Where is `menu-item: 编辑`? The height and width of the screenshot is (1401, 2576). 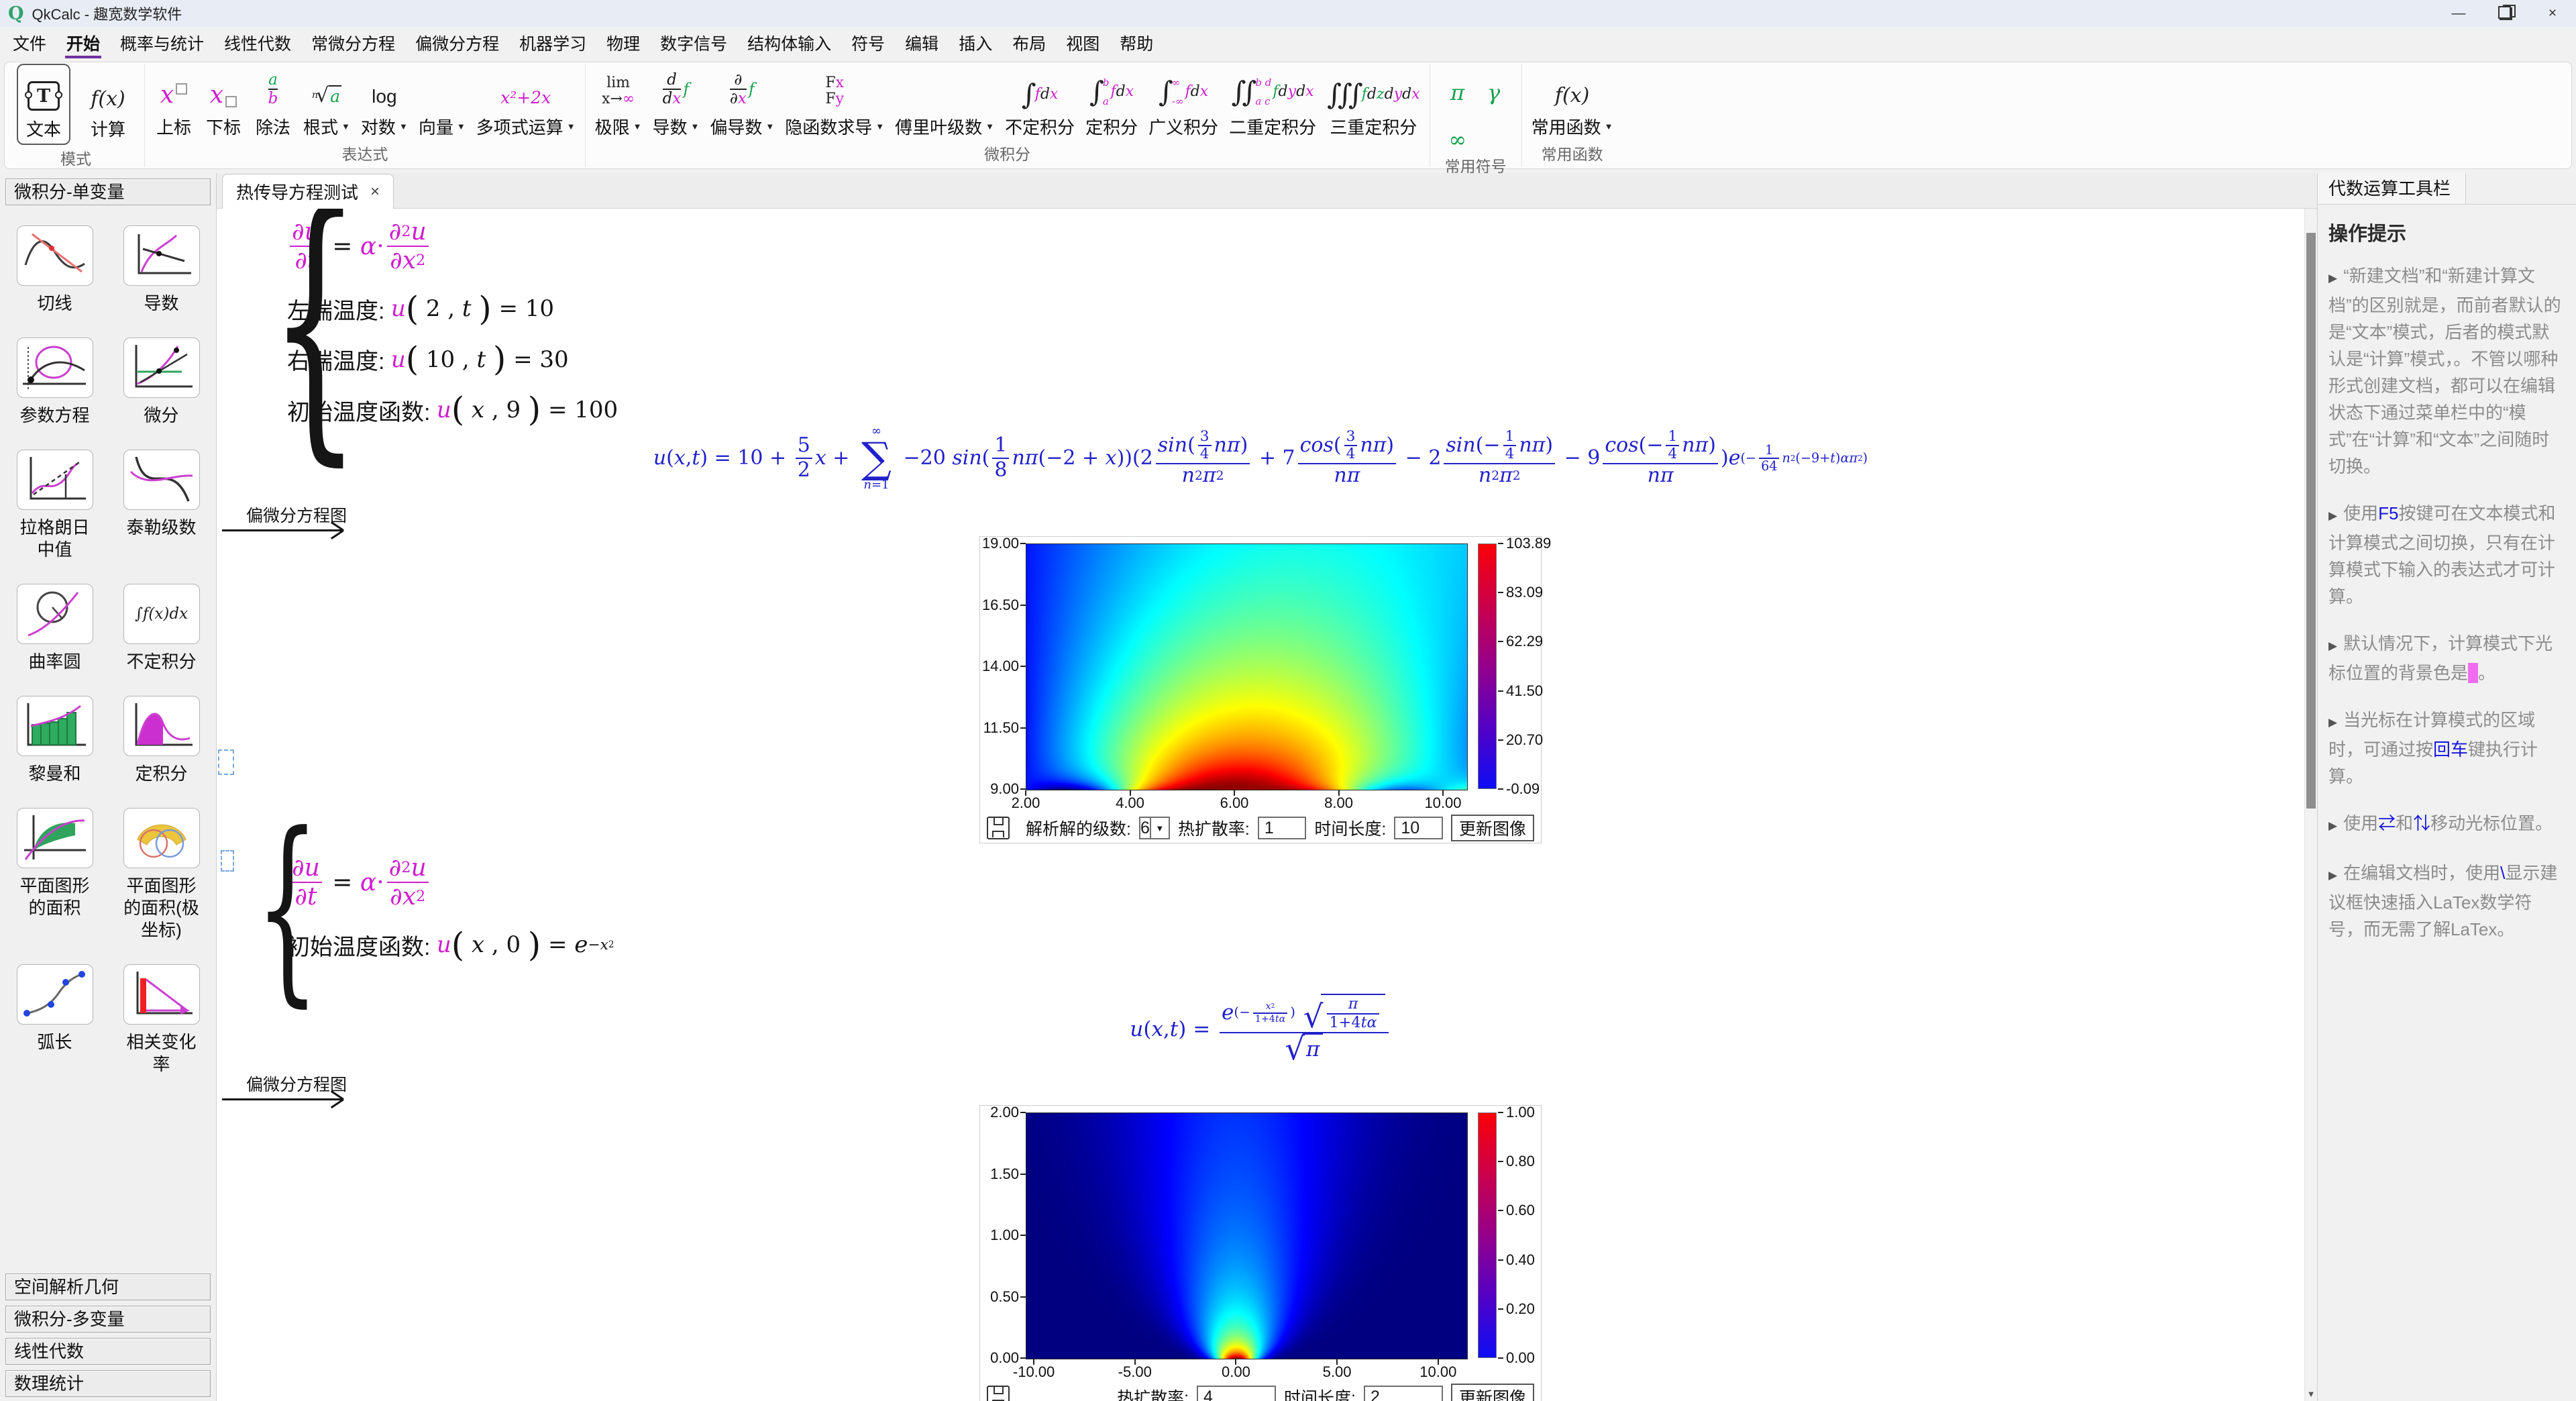 menu-item: 编辑 is located at coordinates (922, 44).